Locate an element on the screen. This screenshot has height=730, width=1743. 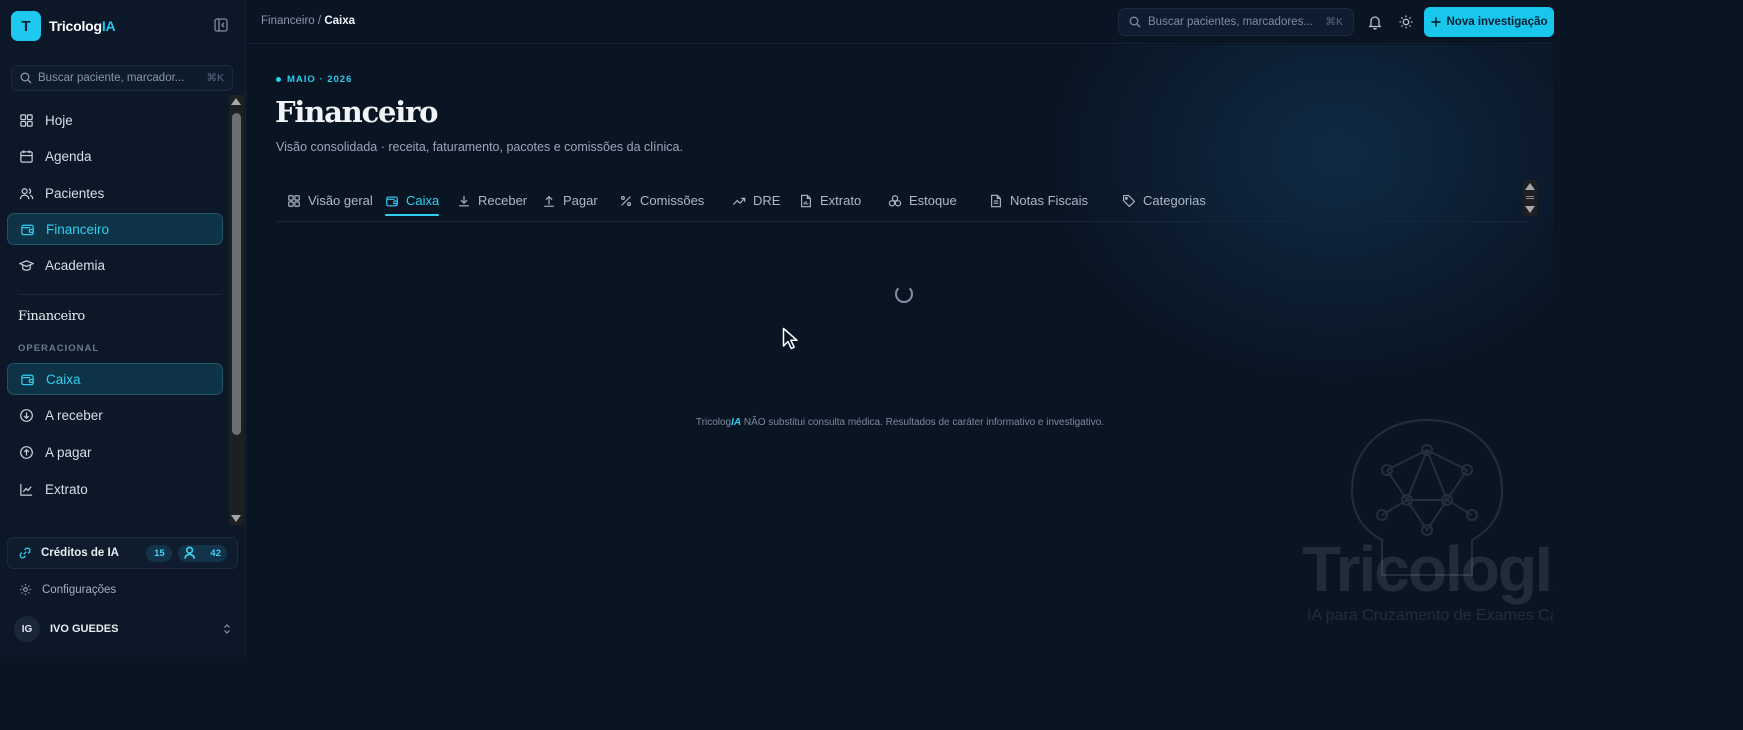
breadcrumb-parent: Financeiro is located at coordinates (288, 21).